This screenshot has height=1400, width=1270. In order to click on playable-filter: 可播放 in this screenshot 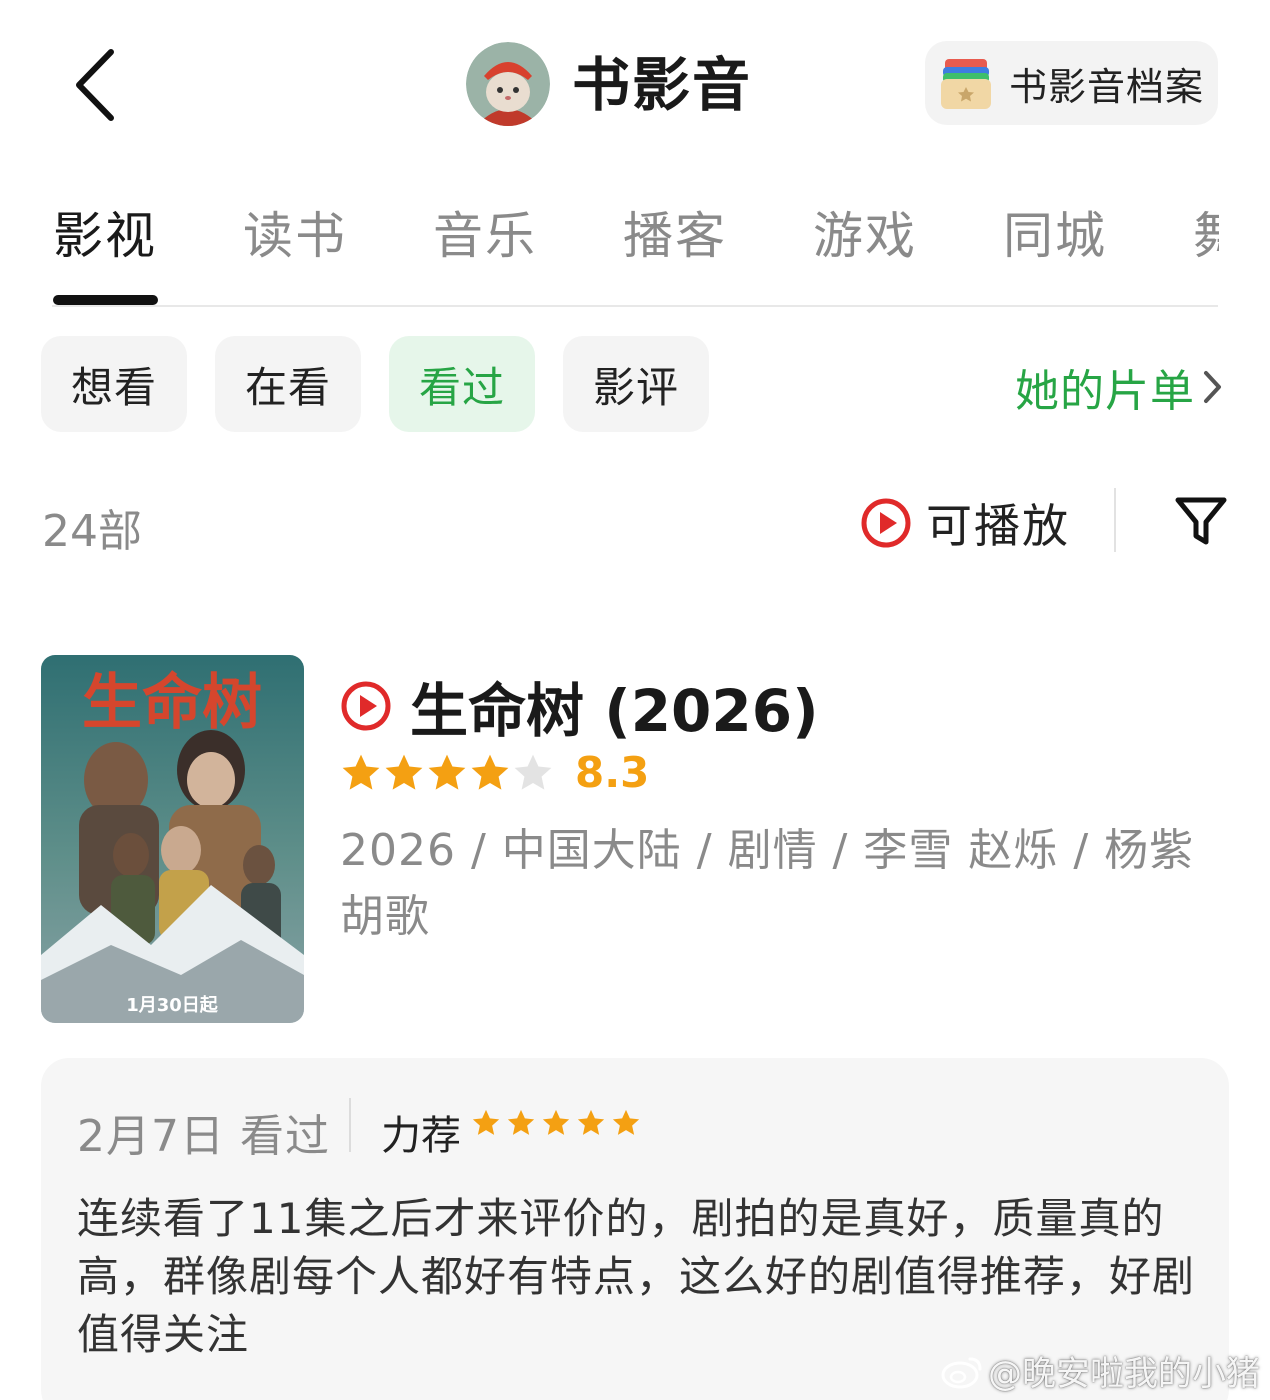, I will do `click(965, 523)`.